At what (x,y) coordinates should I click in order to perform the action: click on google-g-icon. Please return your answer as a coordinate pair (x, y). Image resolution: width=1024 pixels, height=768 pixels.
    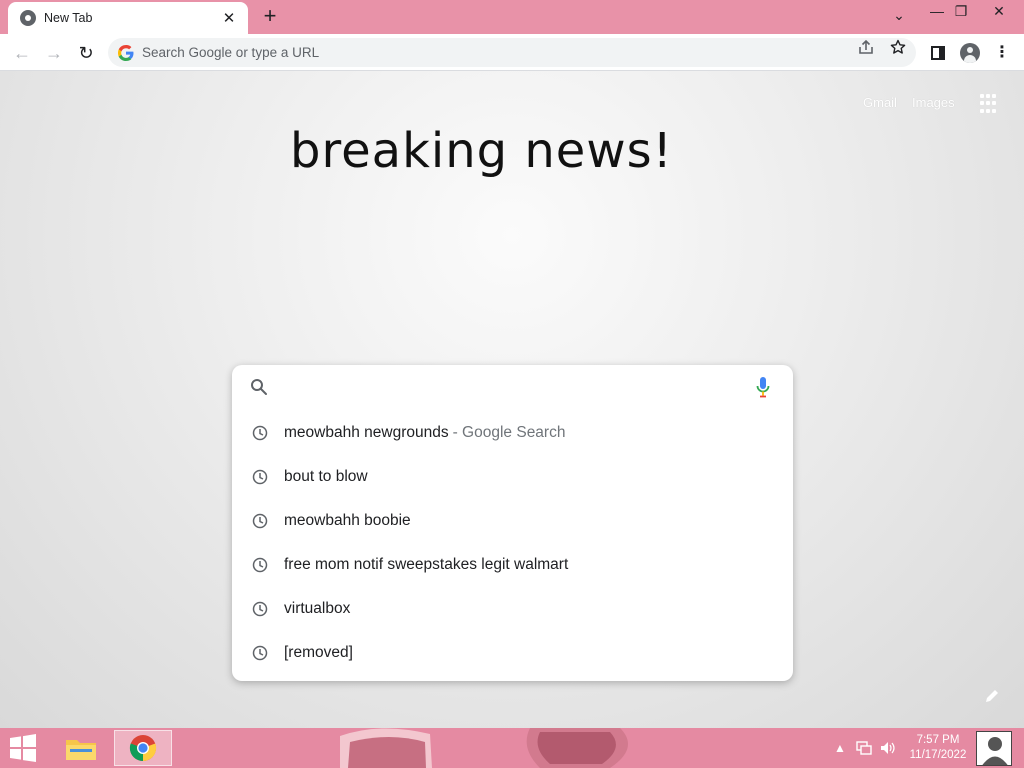
    Looking at the image, I should click on (126, 52).